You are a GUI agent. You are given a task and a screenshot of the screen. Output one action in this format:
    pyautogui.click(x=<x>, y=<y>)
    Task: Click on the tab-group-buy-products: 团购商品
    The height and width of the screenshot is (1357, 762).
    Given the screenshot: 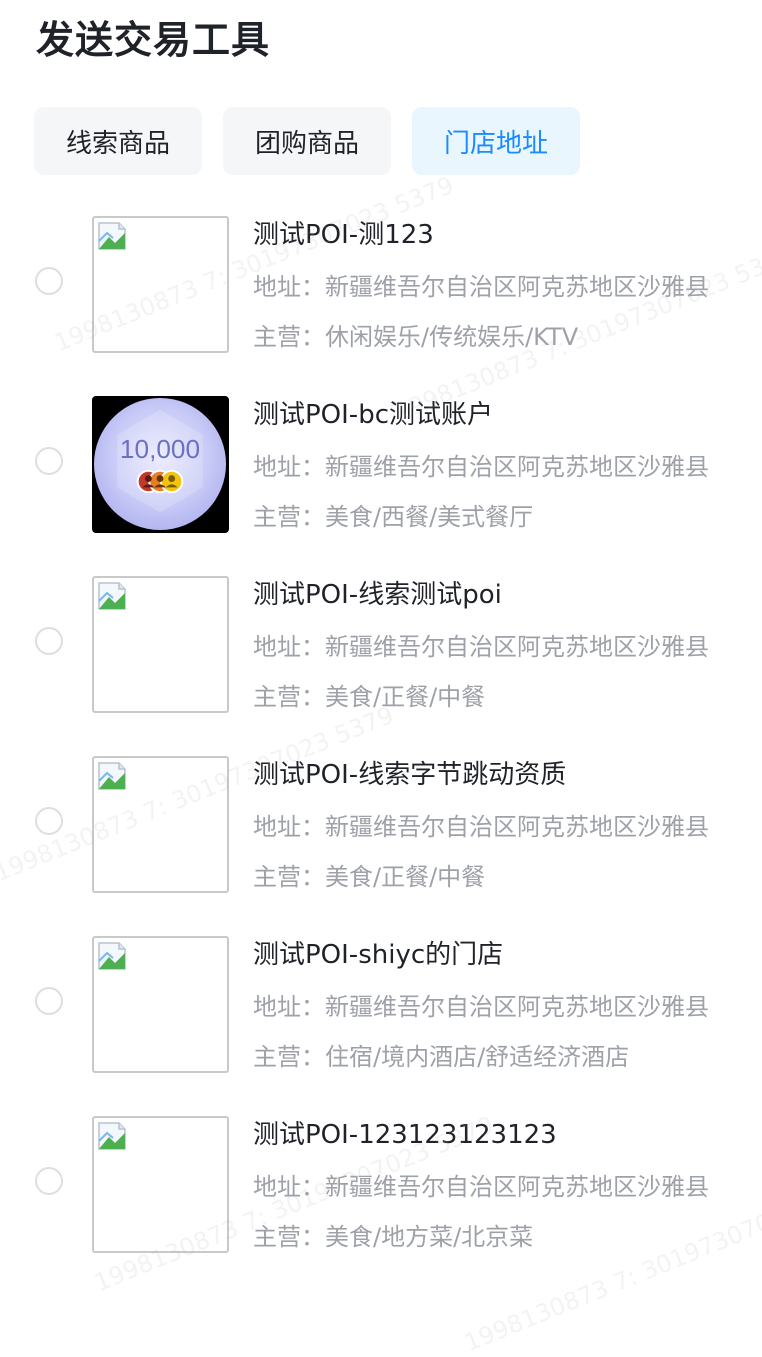 What is the action you would take?
    pyautogui.click(x=307, y=141)
    